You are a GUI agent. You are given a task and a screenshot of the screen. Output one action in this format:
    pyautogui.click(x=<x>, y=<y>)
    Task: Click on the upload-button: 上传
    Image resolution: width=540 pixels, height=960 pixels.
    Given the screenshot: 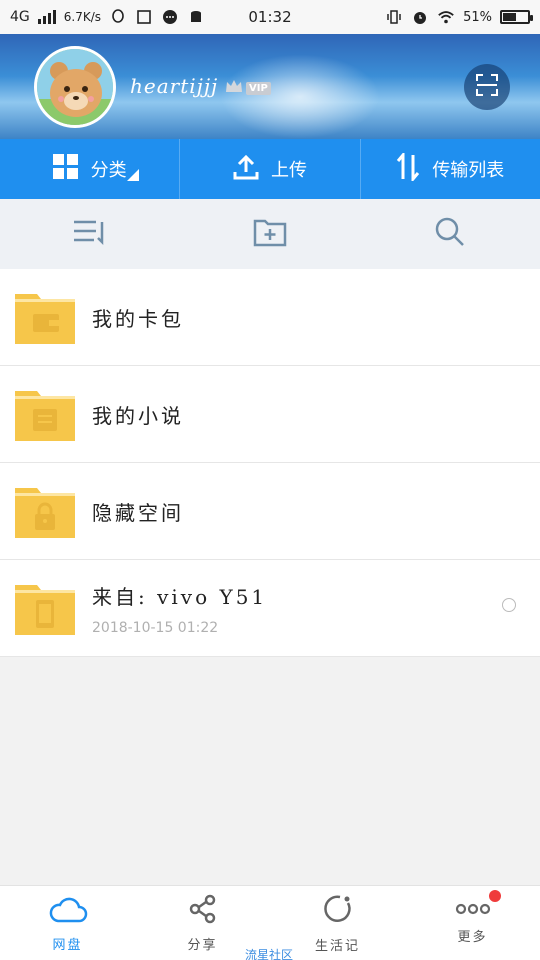 What is the action you would take?
    pyautogui.click(x=270, y=169)
    